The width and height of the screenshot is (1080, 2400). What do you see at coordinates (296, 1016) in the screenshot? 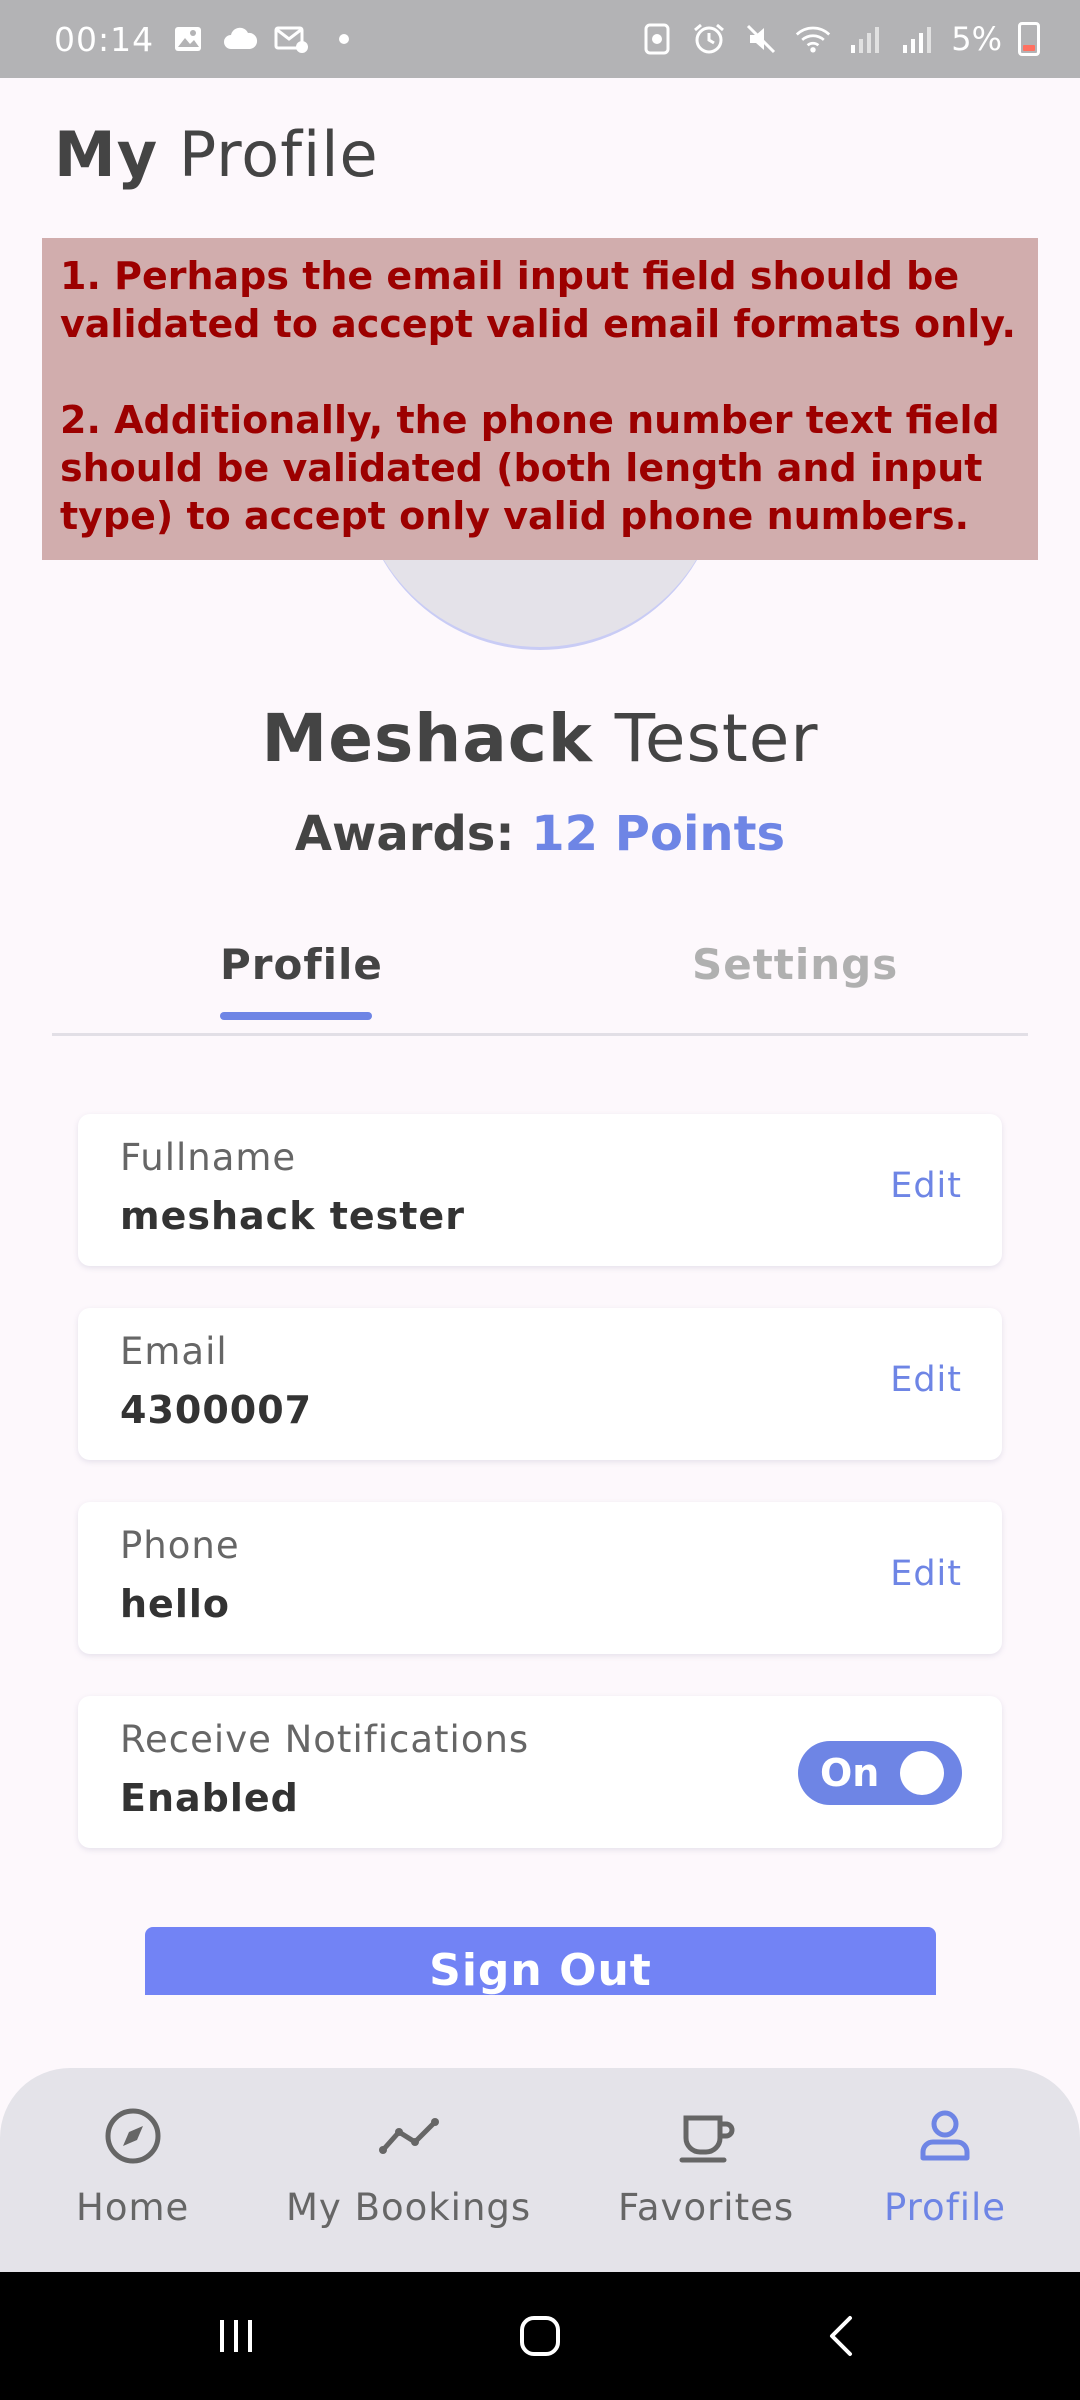
I see `tab-active-indicator` at bounding box center [296, 1016].